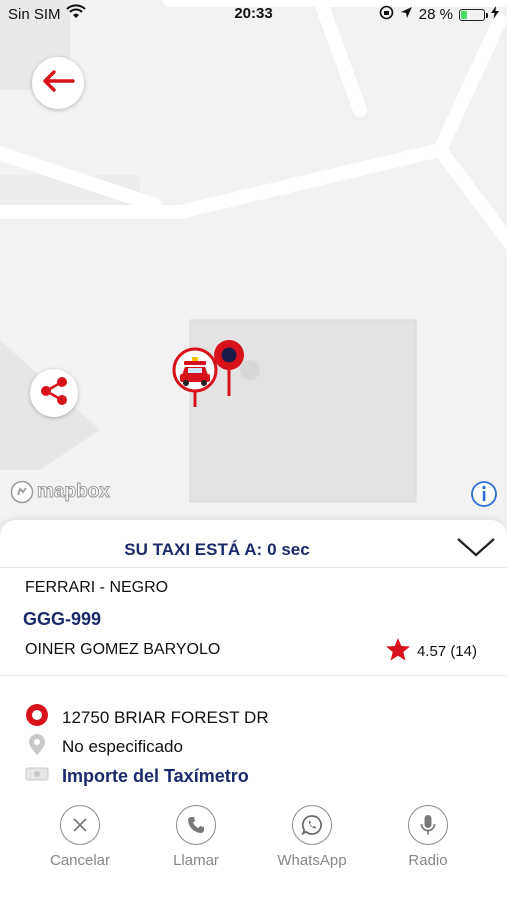 The width and height of the screenshot is (507, 900). I want to click on charging-bolt-icon, so click(495, 14).